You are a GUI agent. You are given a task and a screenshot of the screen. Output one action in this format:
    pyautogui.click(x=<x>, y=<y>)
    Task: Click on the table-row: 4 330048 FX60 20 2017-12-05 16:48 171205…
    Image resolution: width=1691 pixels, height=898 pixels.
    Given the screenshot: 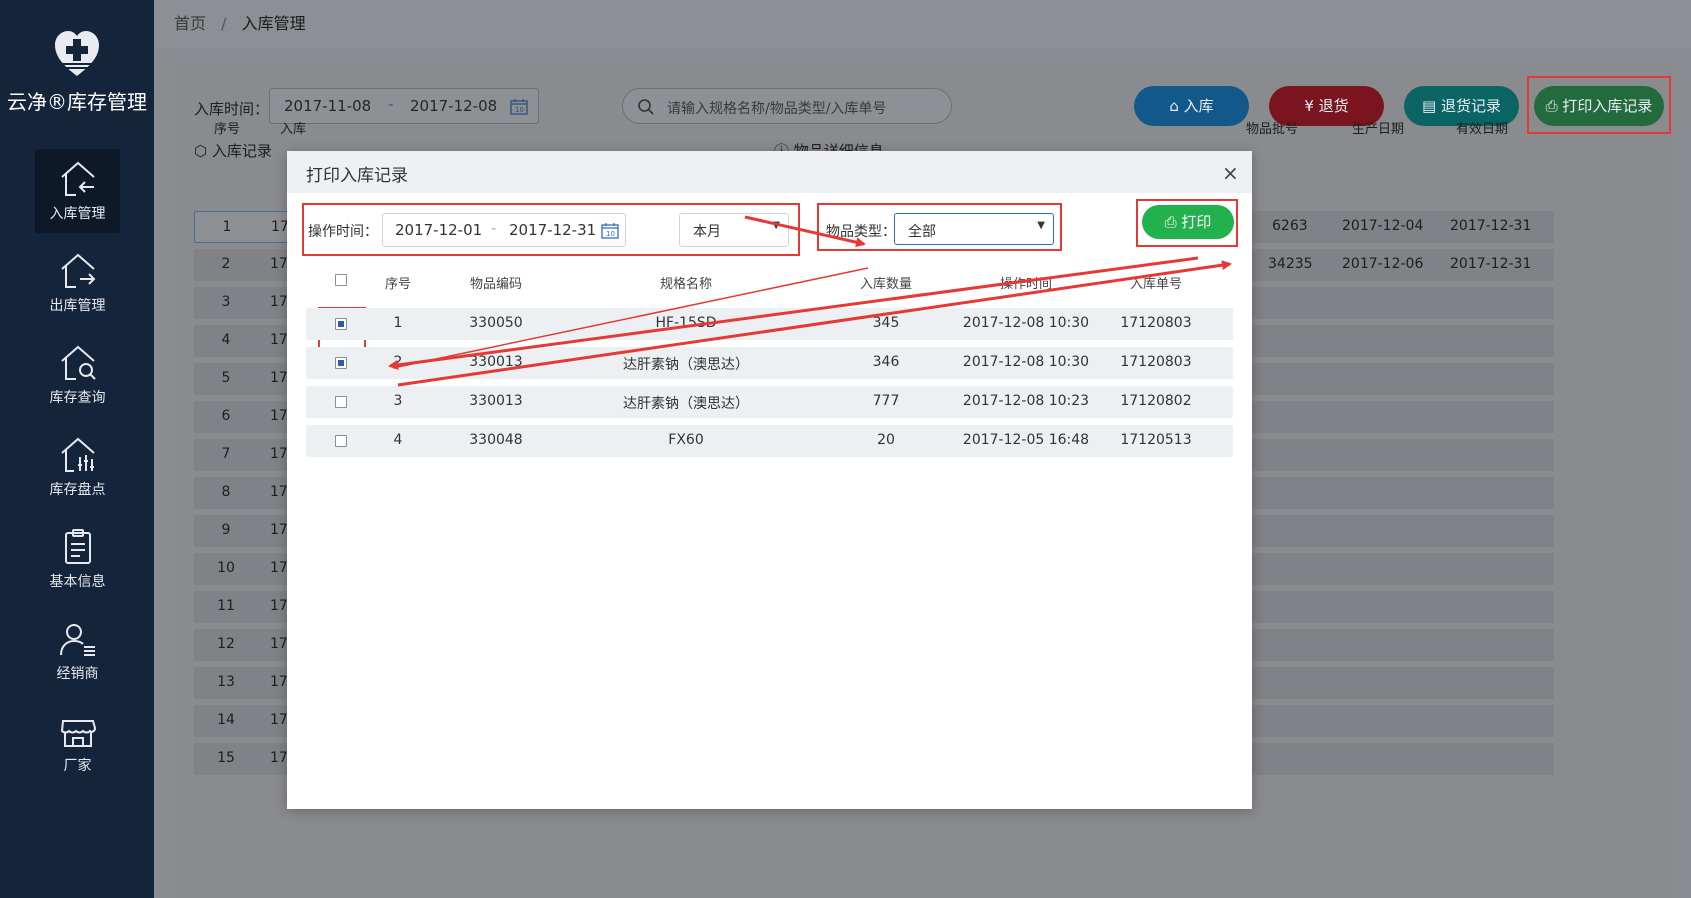 What is the action you would take?
    pyautogui.click(x=769, y=441)
    